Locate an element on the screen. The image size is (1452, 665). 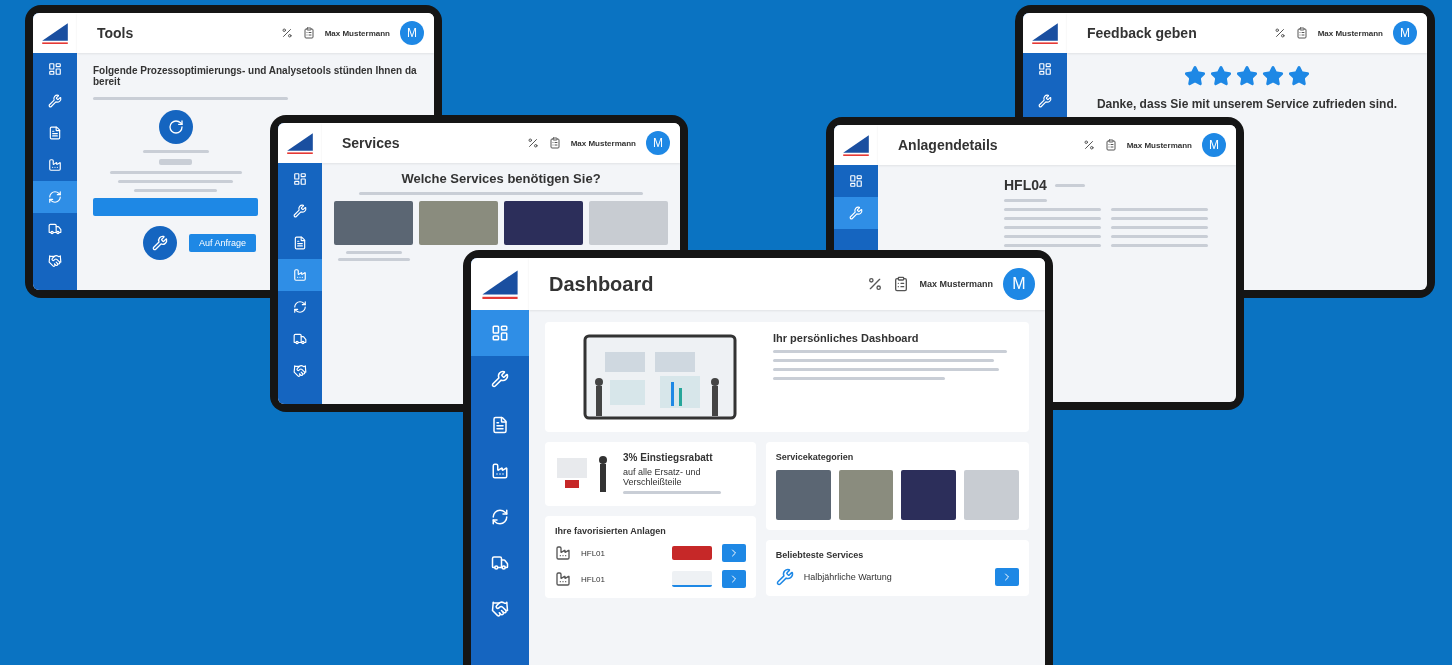
promo-title: 3% Einstiegsrabatt is located at coordinates (668, 457).